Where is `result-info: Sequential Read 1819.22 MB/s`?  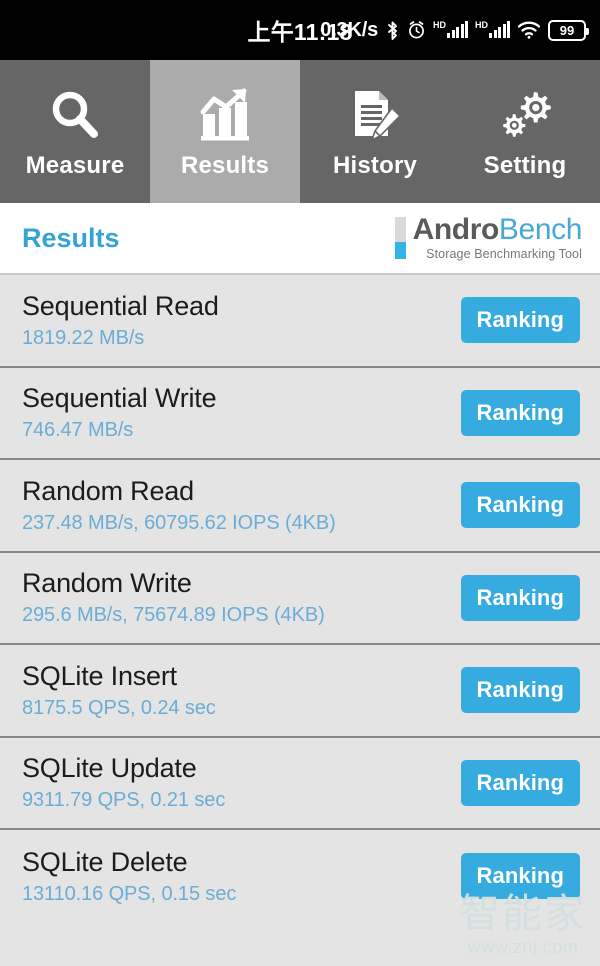
result-info: Sequential Read 1819.22 MB/s is located at coordinates (120, 320).